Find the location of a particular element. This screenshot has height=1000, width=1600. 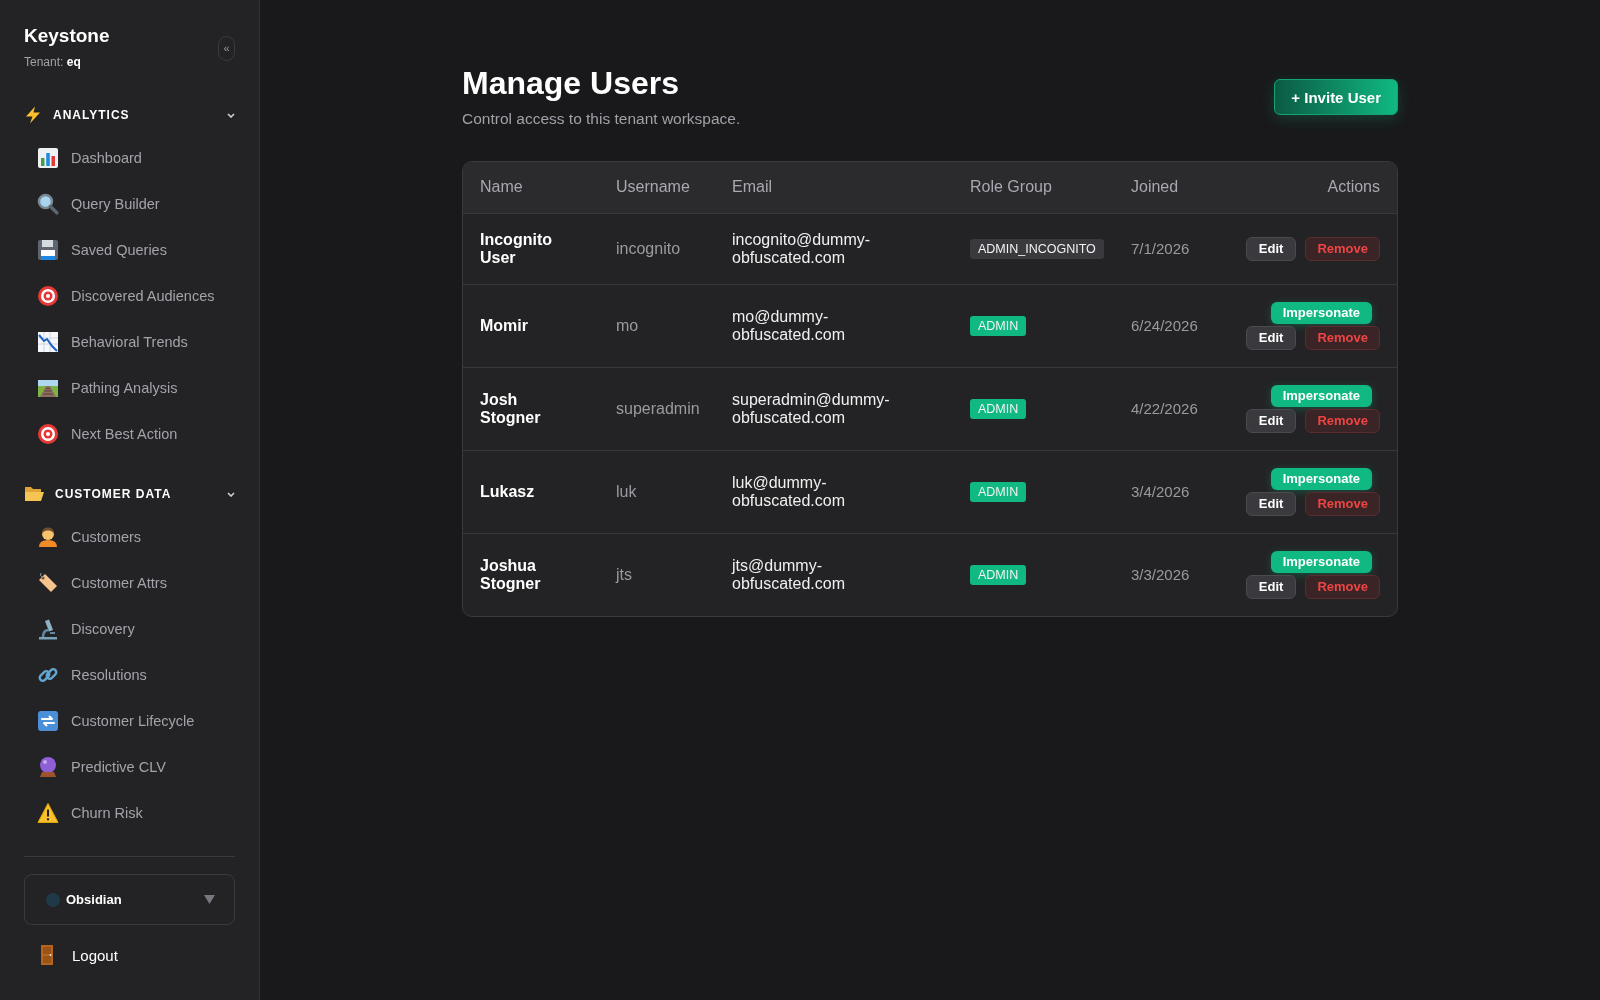

folder-icon is located at coordinates (34, 494).